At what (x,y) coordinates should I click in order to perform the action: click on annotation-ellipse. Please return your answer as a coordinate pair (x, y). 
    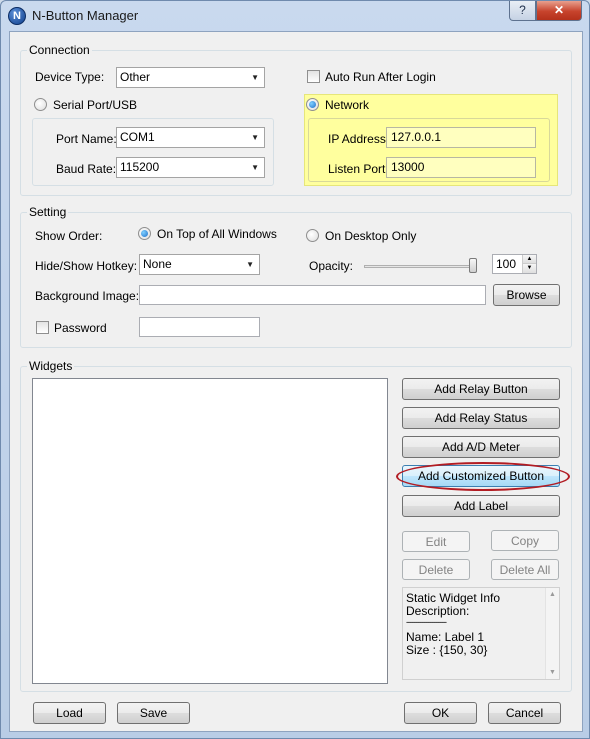
    Looking at the image, I should click on (483, 476).